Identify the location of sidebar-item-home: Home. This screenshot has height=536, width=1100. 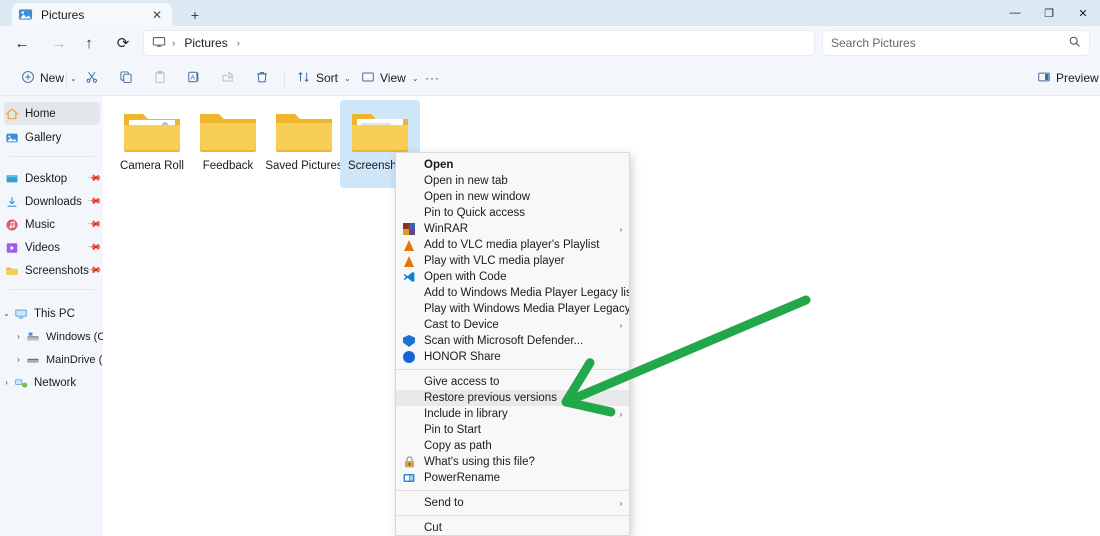
(52, 113).